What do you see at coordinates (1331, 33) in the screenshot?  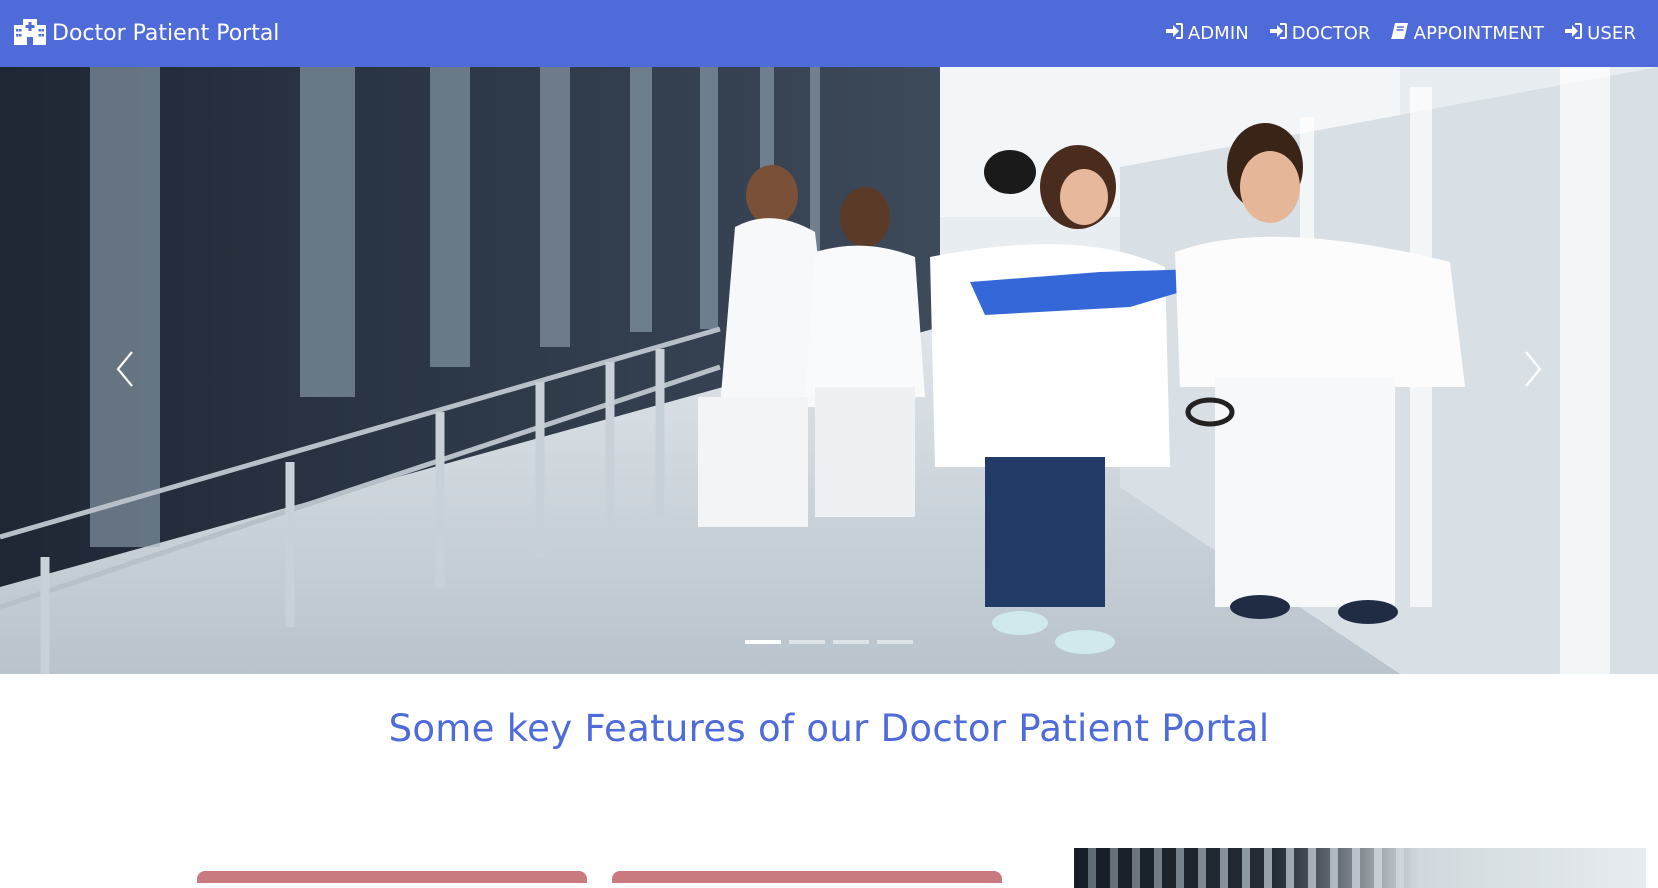 I see `nav-doctor-label: DOCTOR` at bounding box center [1331, 33].